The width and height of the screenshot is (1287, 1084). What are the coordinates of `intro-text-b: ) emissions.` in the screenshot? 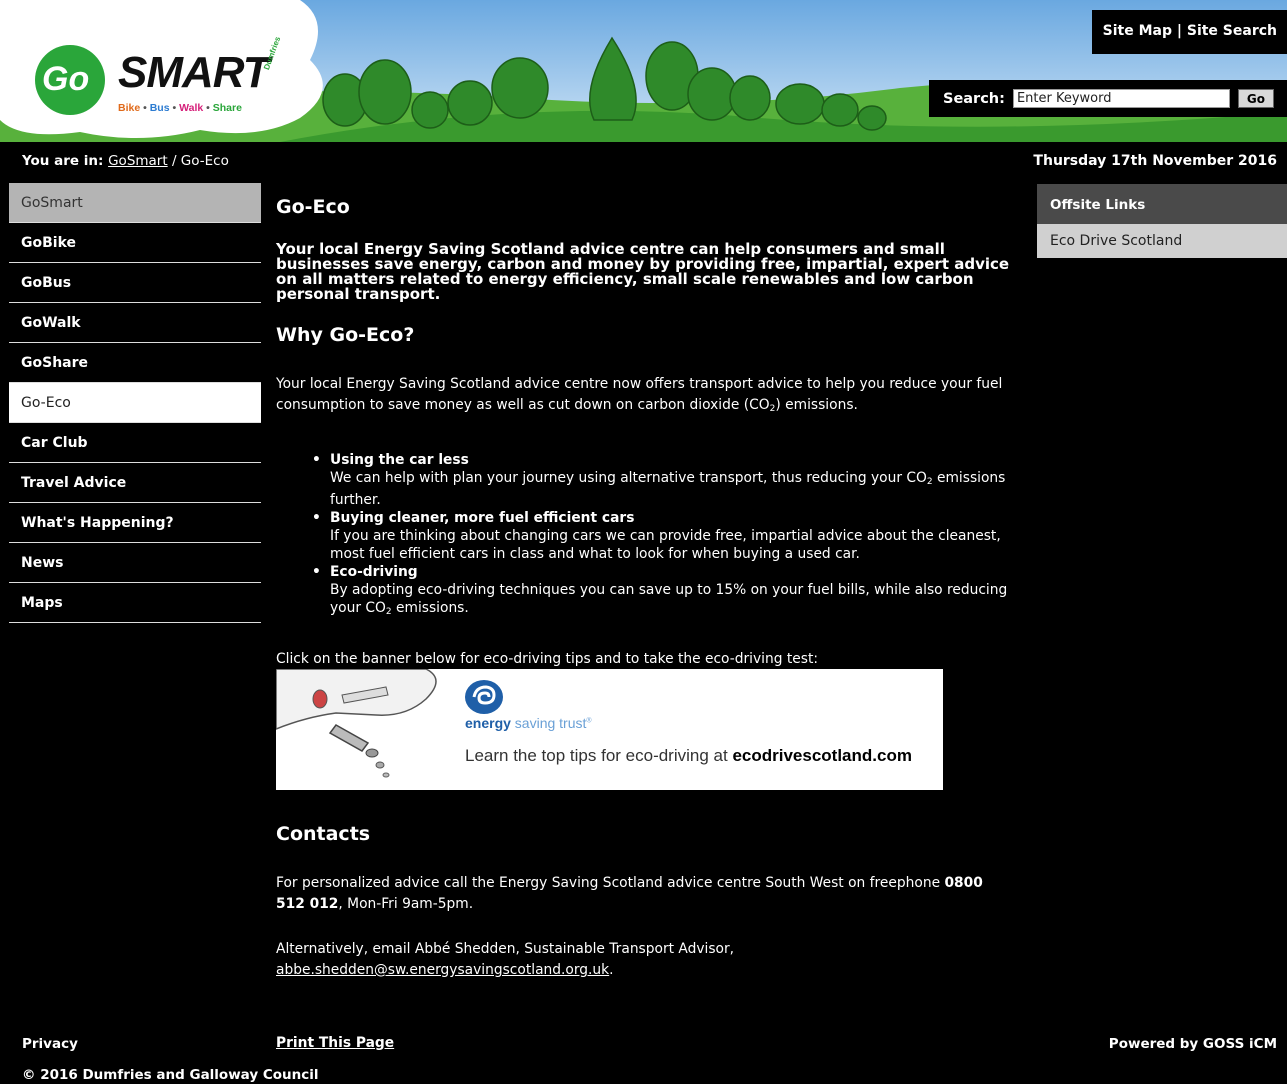 It's located at (816, 405).